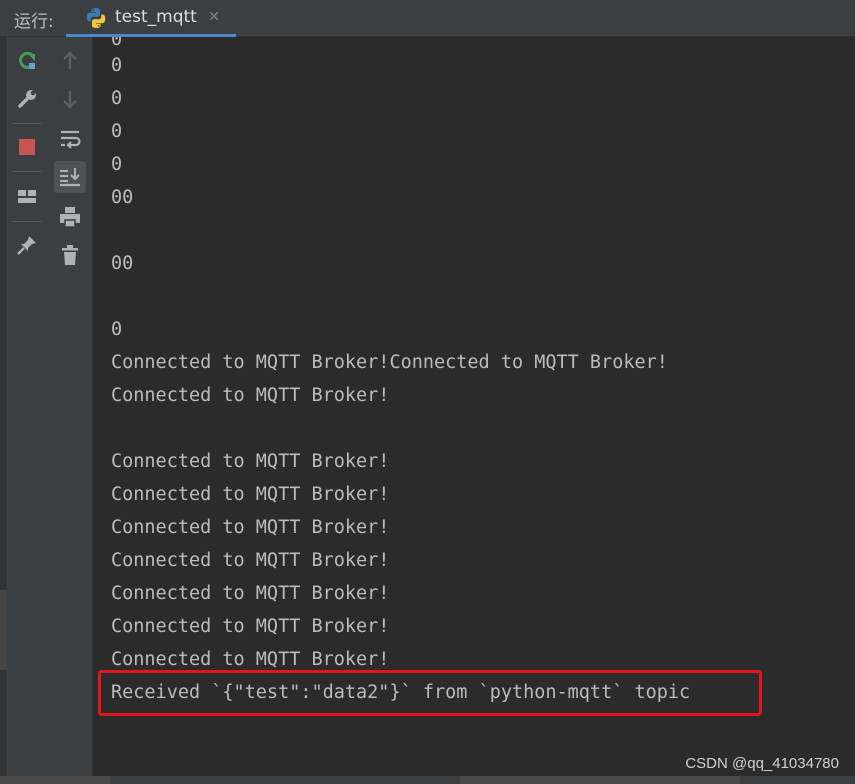  I want to click on tab-test-mqtt: test_mqtt, so click(151, 18).